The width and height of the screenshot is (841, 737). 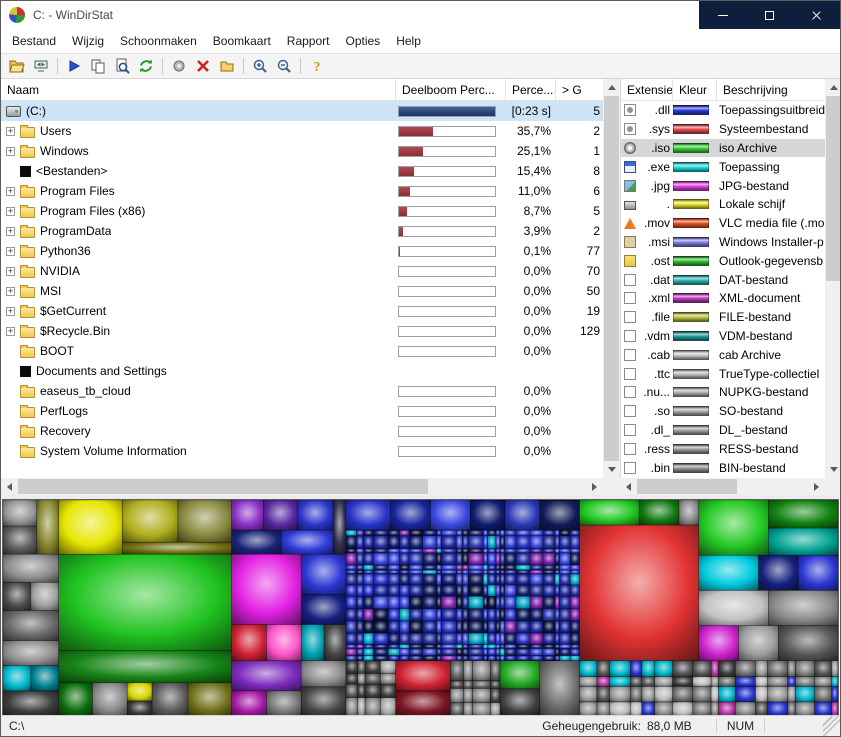 I want to click on percentage-bar-fill, so click(x=411, y=151).